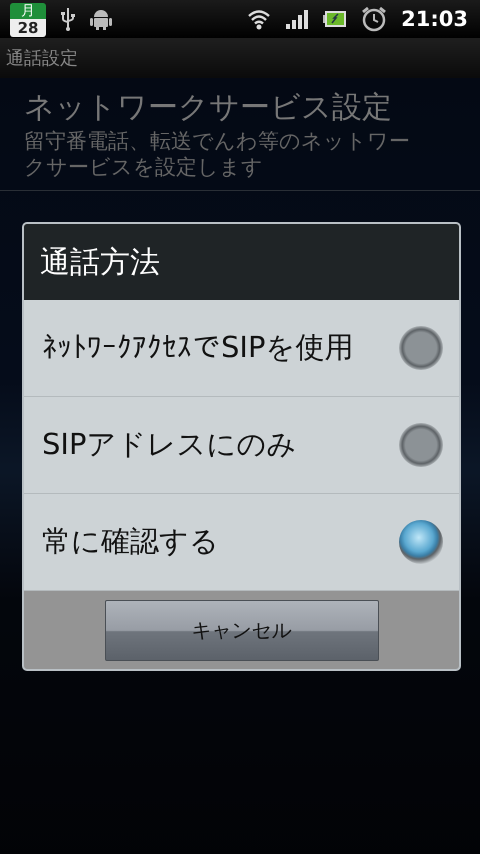  Describe the element at coordinates (130, 541) in the screenshot. I see `option-label: 常に確認する` at that location.